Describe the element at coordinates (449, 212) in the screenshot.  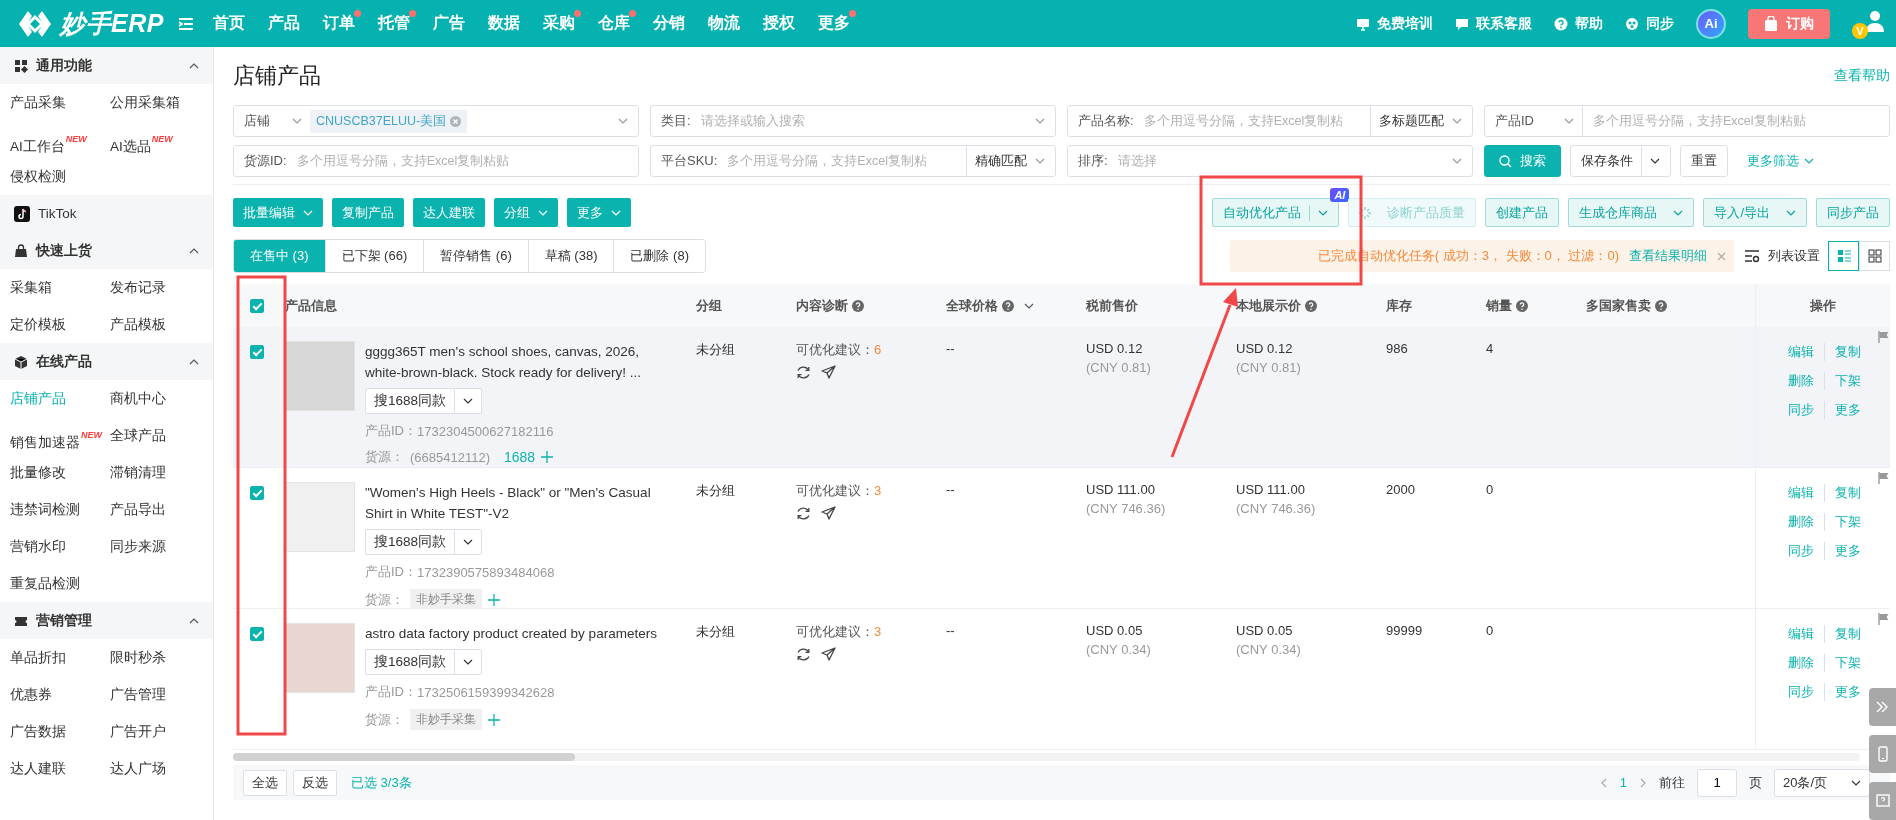
I see `toolbar-button: 达人建联` at that location.